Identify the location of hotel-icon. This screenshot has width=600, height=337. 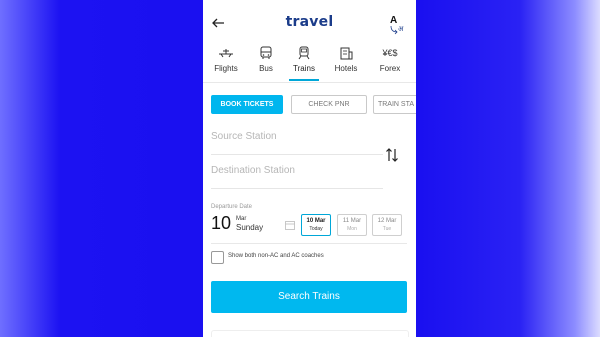
(346, 53).